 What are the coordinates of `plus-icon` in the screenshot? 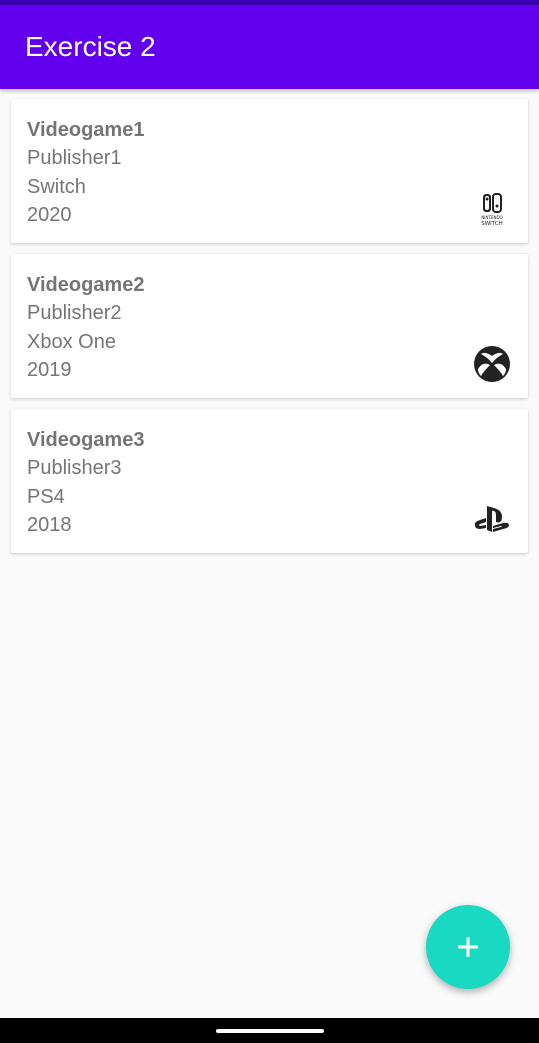 It's located at (468, 947).